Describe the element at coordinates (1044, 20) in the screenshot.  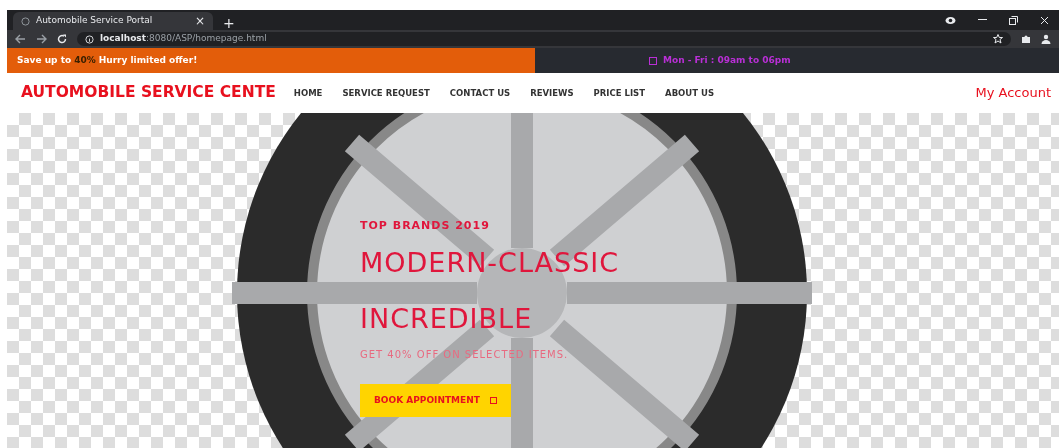
I see `close-icon` at that location.